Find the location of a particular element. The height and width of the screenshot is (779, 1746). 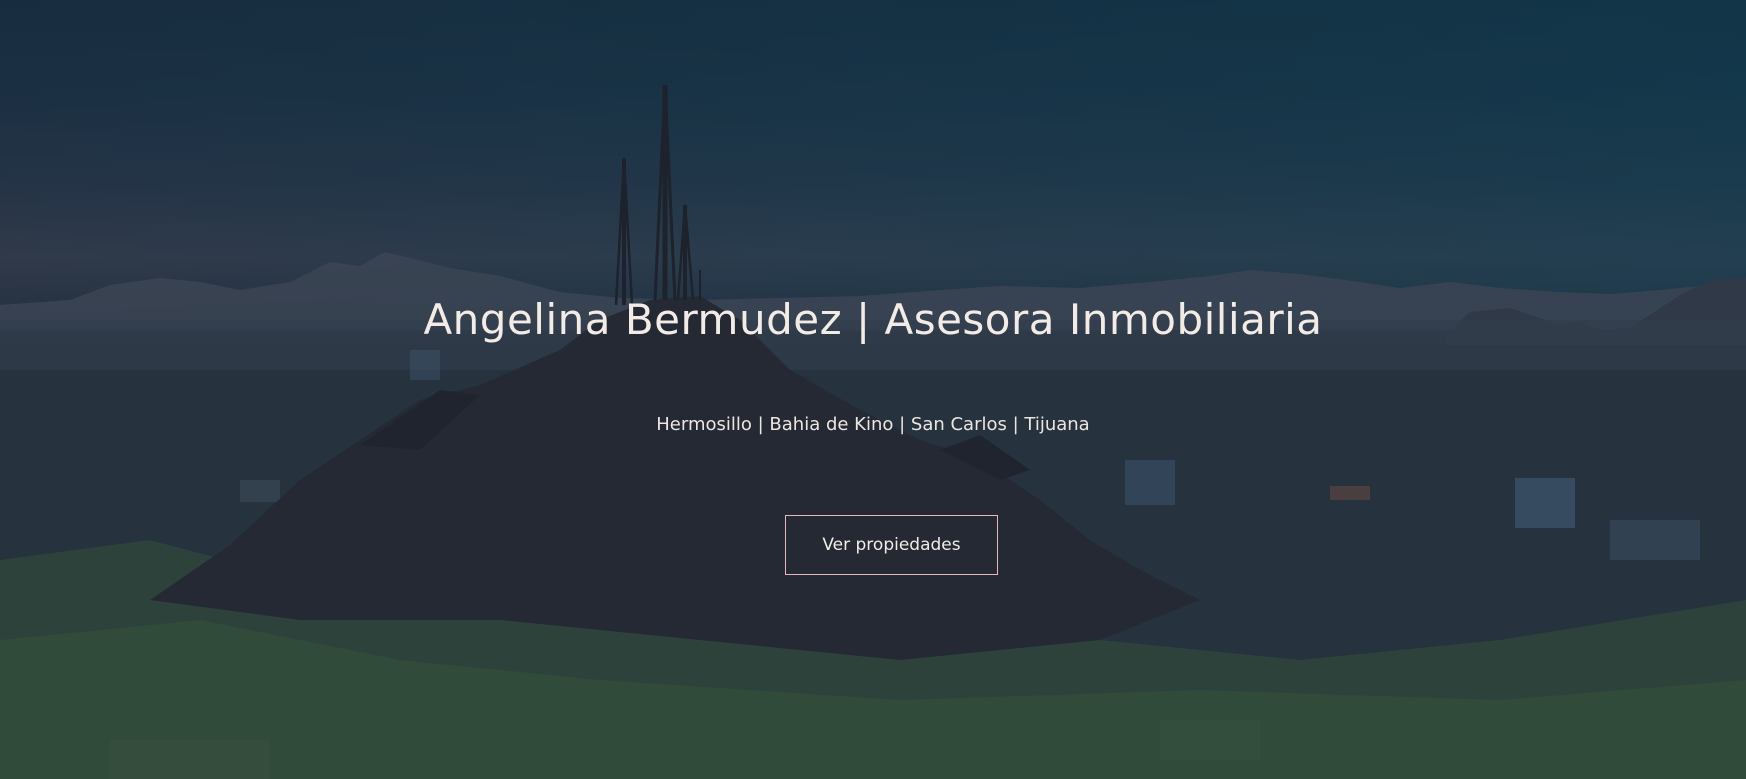

hero-title: Angelina Bermudez | Asesora Inmobiliaria is located at coordinates (873, 319).